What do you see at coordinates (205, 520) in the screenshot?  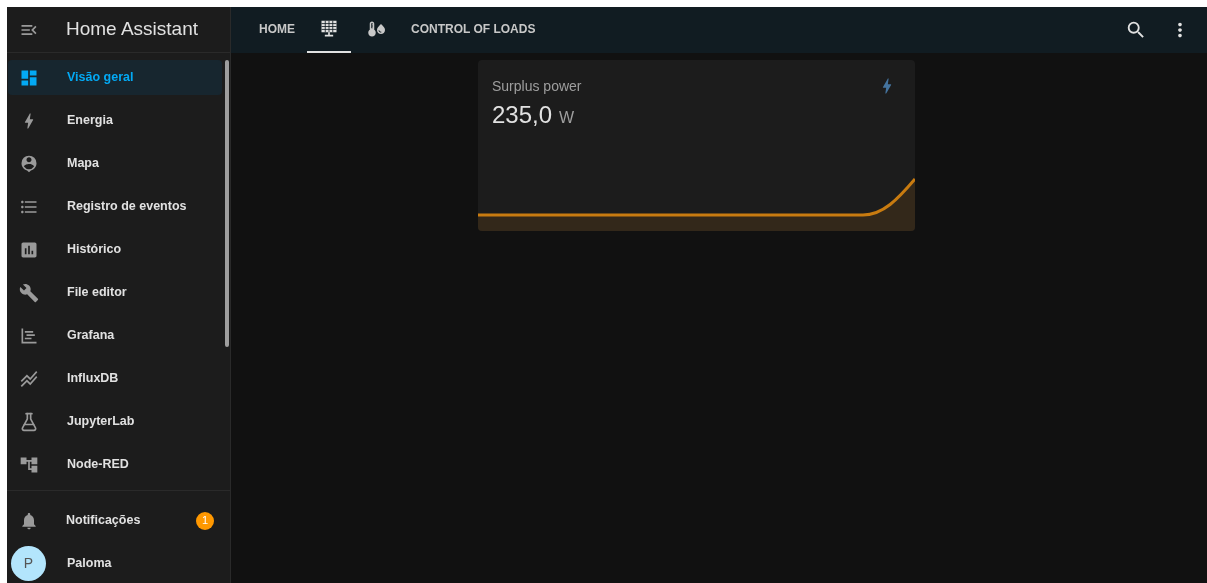 I see `notification-count: 1` at bounding box center [205, 520].